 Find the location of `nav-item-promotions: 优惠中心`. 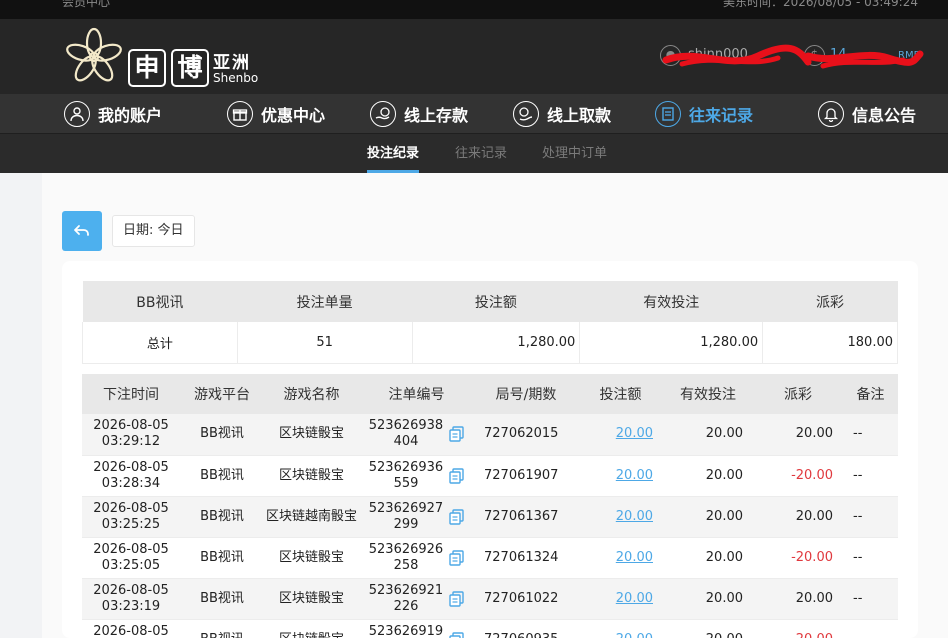

nav-item-promotions: 优惠中心 is located at coordinates (276, 114).